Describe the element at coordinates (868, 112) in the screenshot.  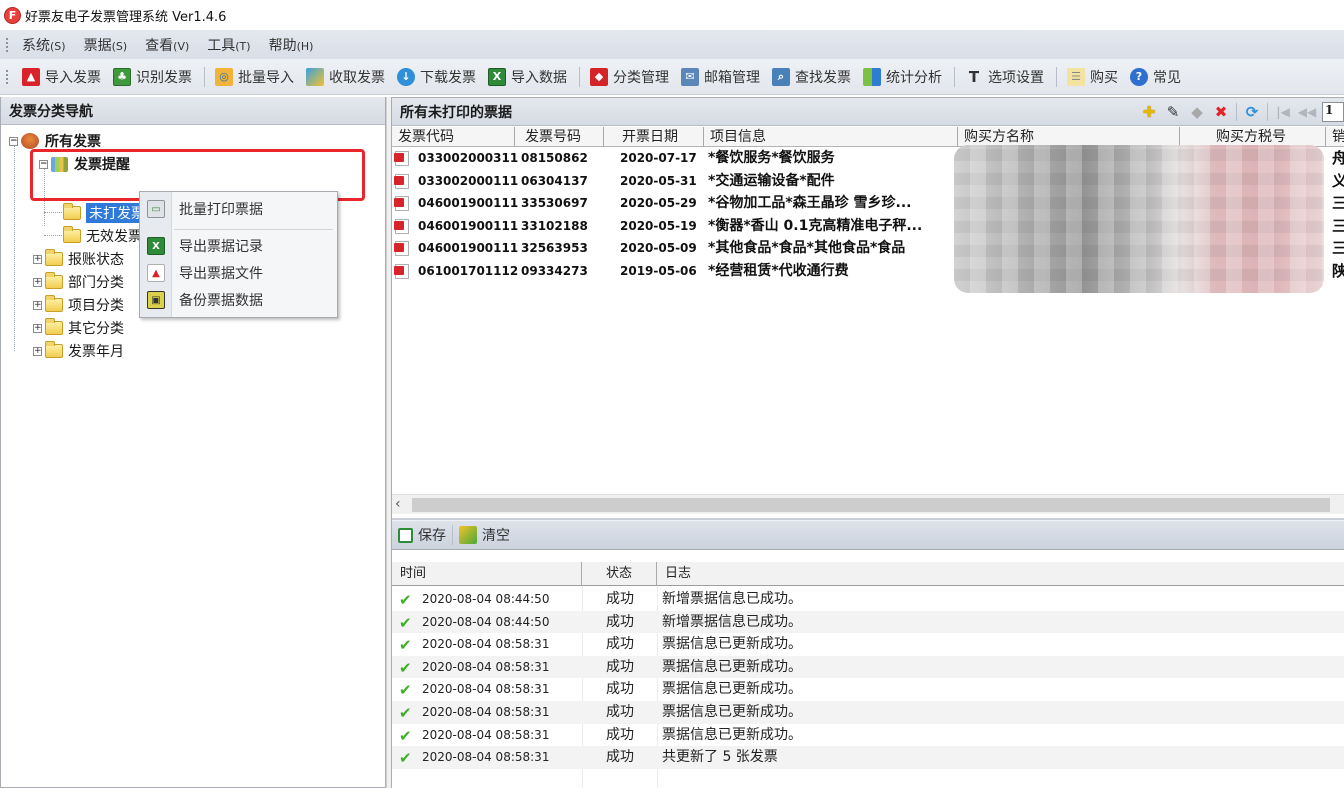
I see `grid-panel-header: 所有未打印的票据 ✚ ✎ ◆ ✖ ⟳ |◀ ◀◀ 1` at that location.